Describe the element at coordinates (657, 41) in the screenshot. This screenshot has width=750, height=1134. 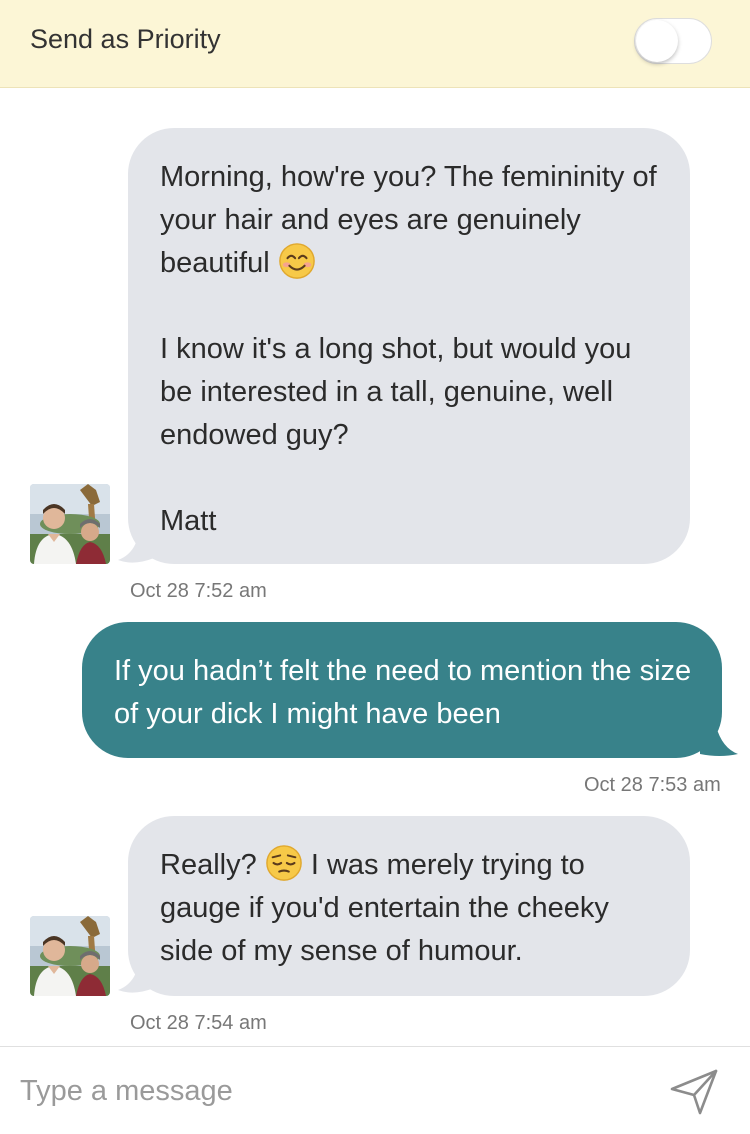
I see `toggle-knob` at that location.